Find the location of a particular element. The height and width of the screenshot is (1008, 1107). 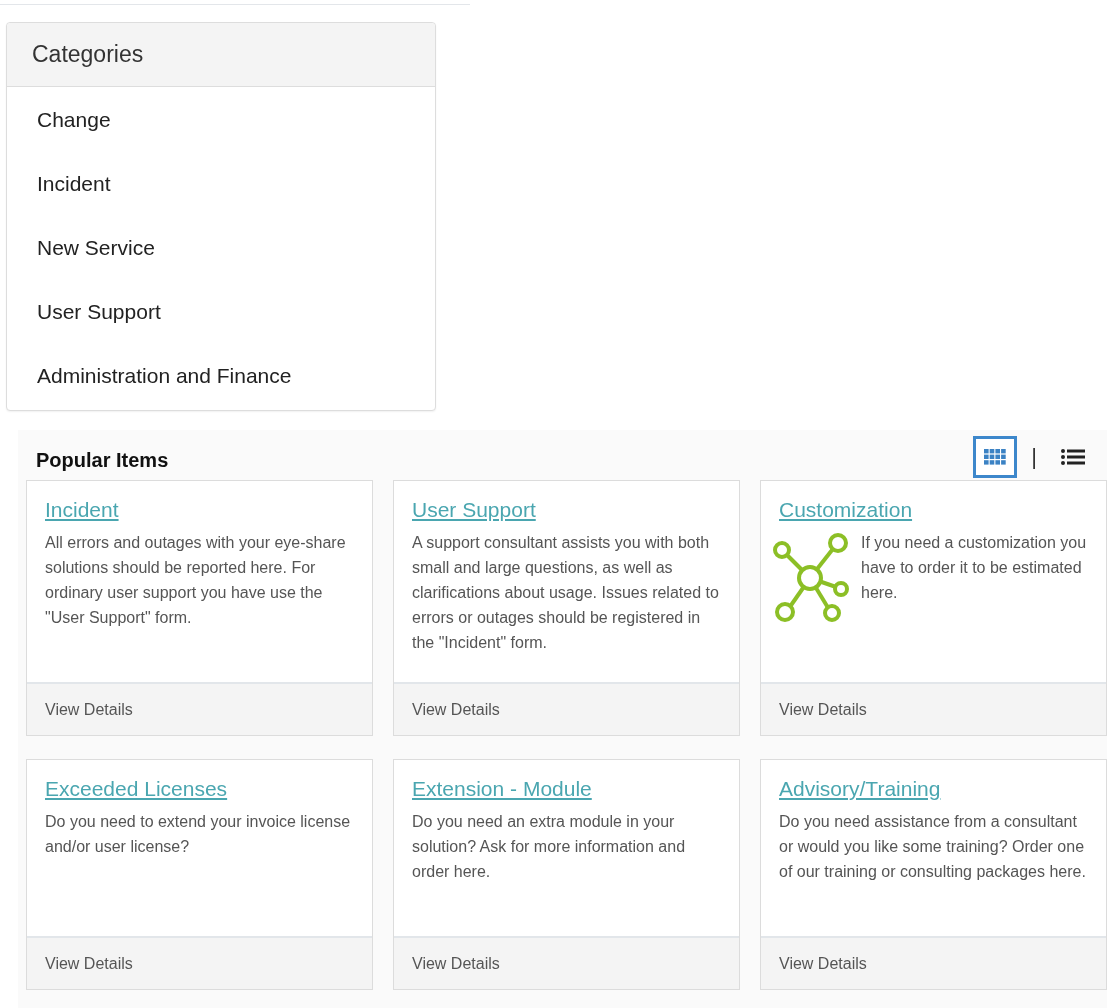

item-description: Do you need an extra module in your solution? Ask for more information and order here. is located at coordinates (549, 847).